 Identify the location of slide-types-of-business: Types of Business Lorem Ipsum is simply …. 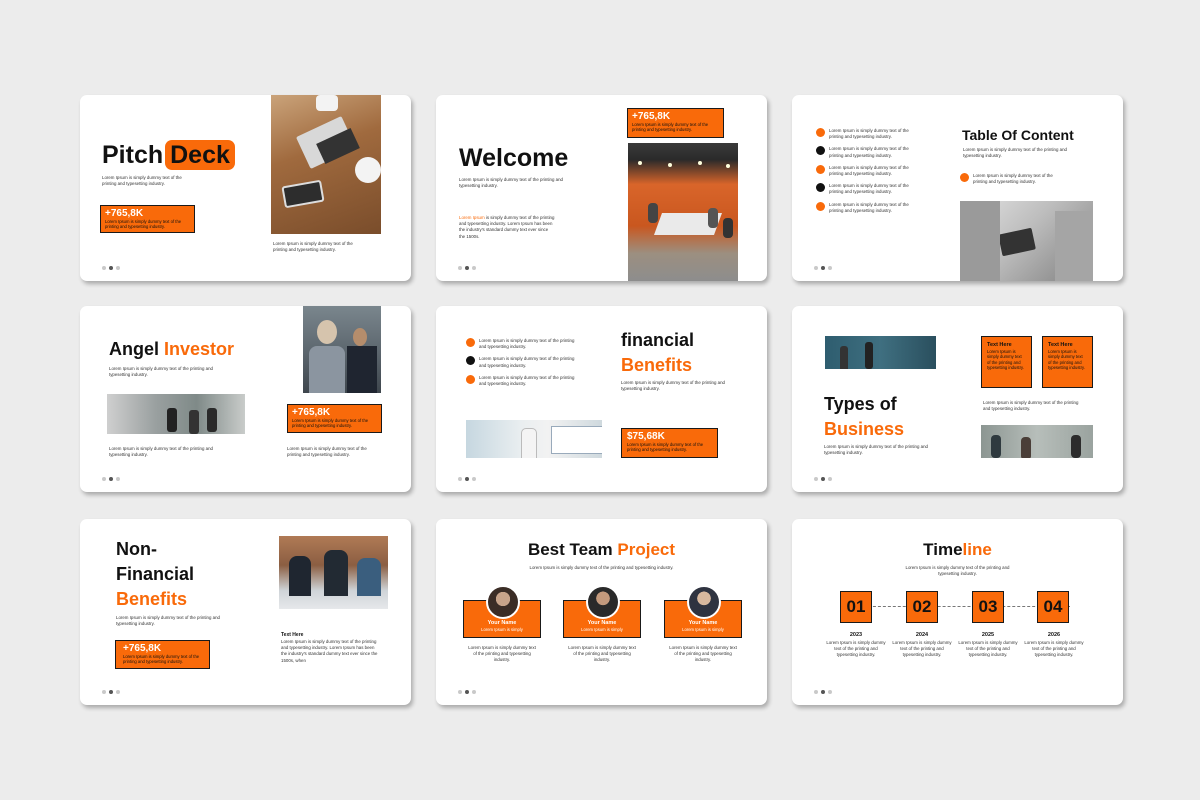
(957, 399).